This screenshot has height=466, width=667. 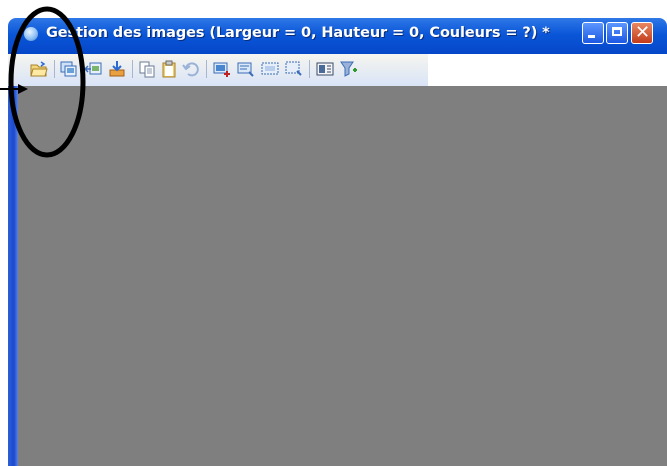 I want to click on maximize-icon, so click(x=617, y=31).